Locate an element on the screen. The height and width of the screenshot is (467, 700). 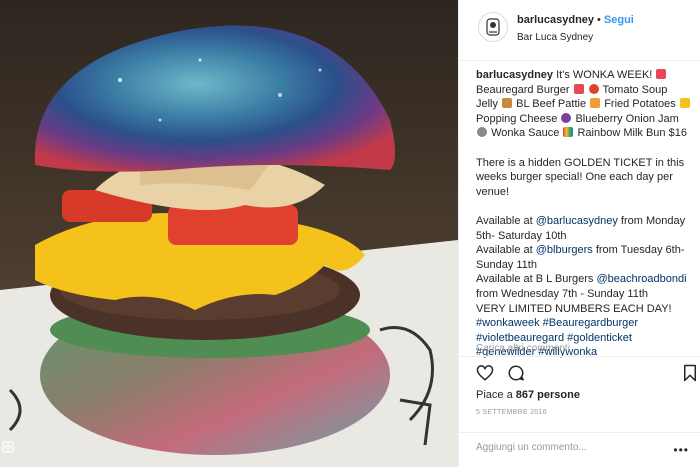
text-span: VERY LIMITED NUMBERS EACH DAY! is located at coordinates (574, 308).